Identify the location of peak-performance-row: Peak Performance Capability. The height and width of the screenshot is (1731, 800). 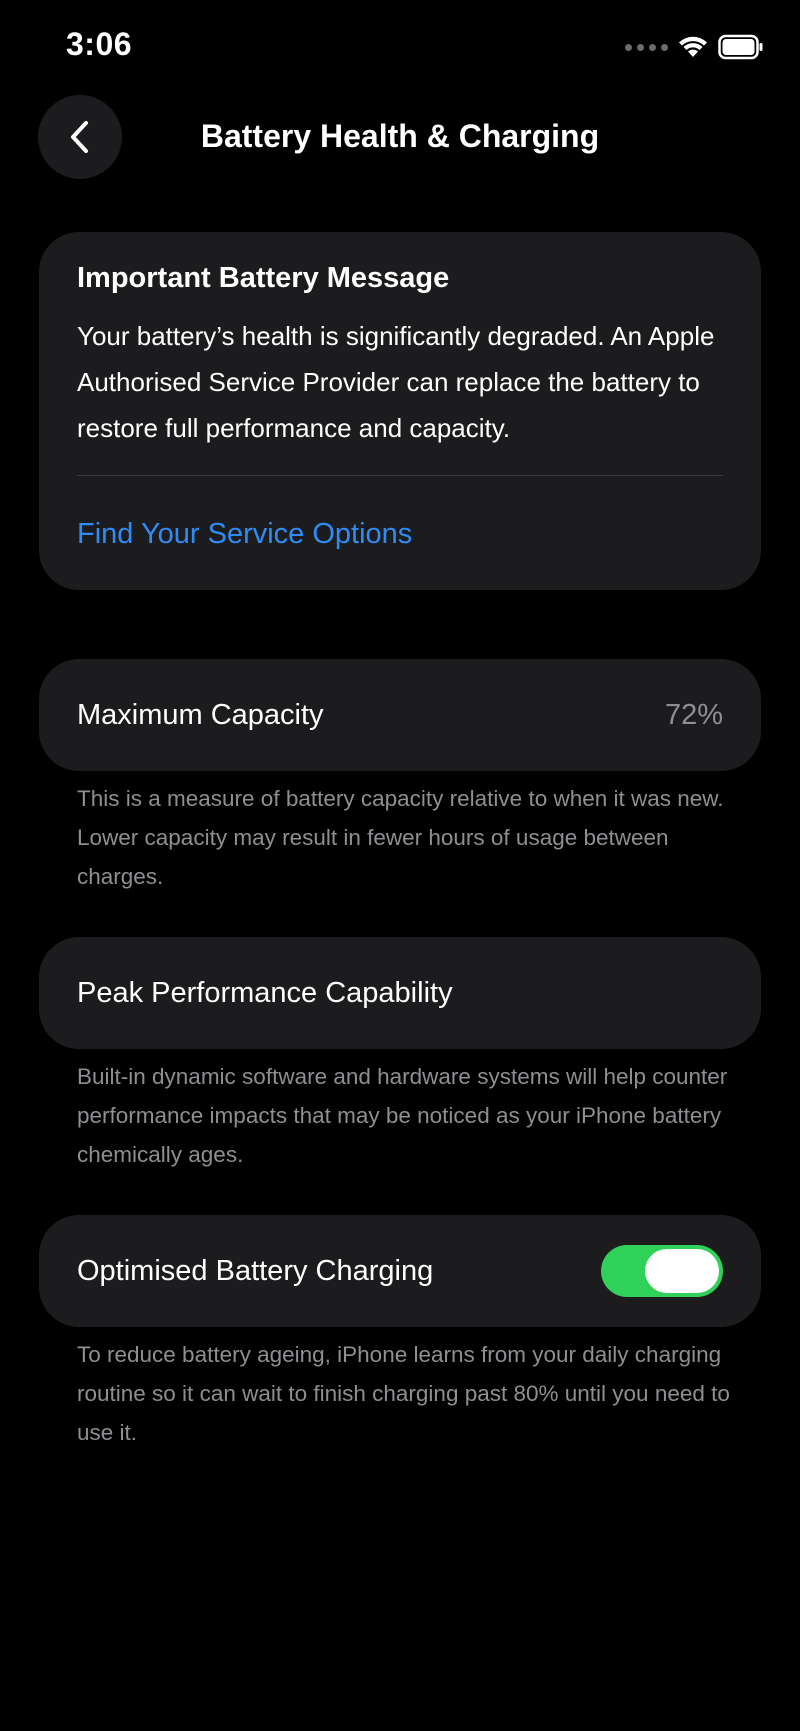
(400, 993).